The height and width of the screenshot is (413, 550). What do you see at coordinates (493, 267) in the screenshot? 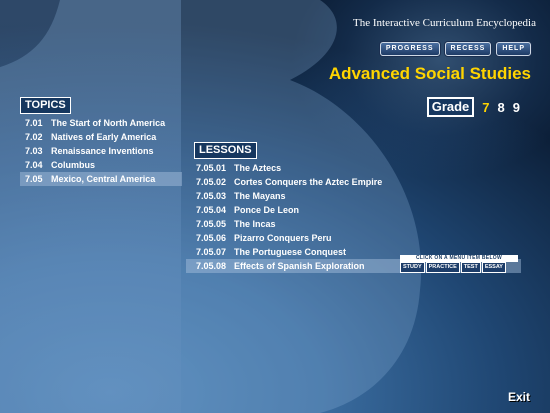
I see `essay-button: ESSAY` at bounding box center [493, 267].